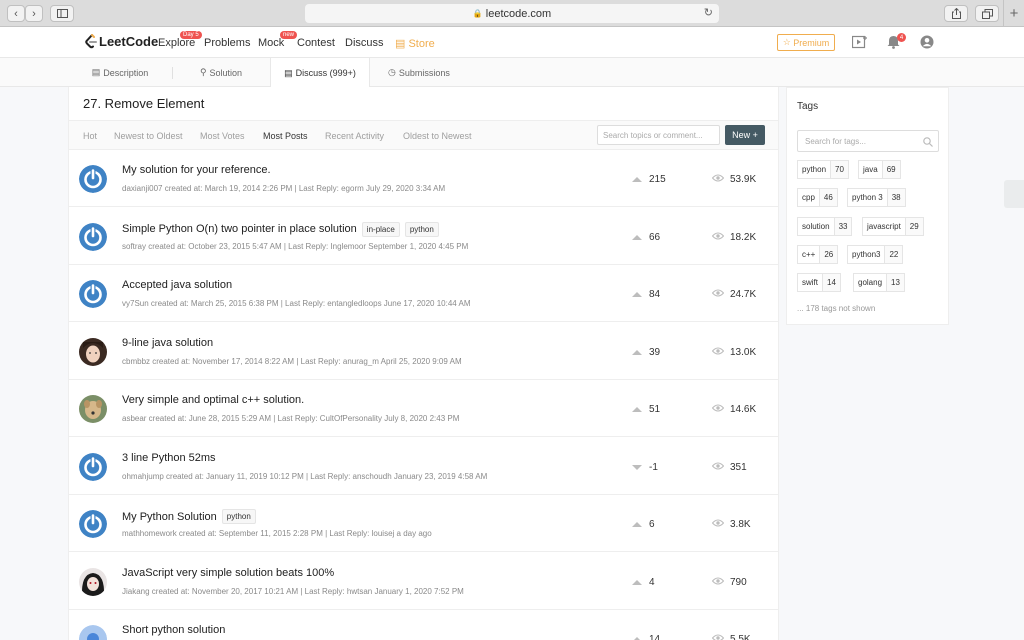 The height and width of the screenshot is (640, 1024). What do you see at coordinates (177, 285) in the screenshot?
I see `post-title: Accepted java solution` at bounding box center [177, 285].